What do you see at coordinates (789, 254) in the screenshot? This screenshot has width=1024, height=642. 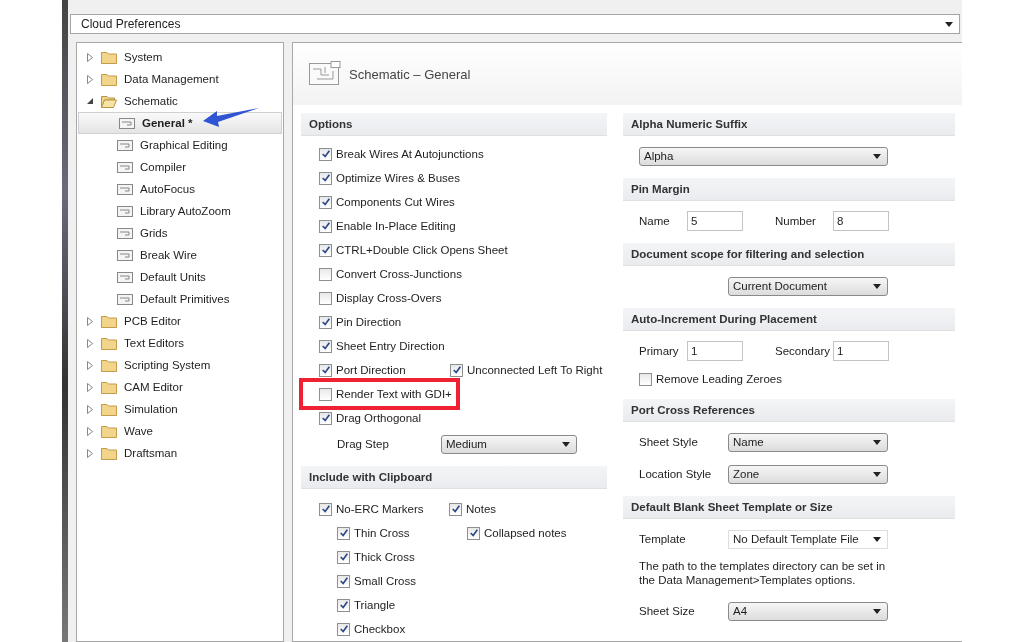 I see `section-header: Document scope for filtering and selection` at bounding box center [789, 254].